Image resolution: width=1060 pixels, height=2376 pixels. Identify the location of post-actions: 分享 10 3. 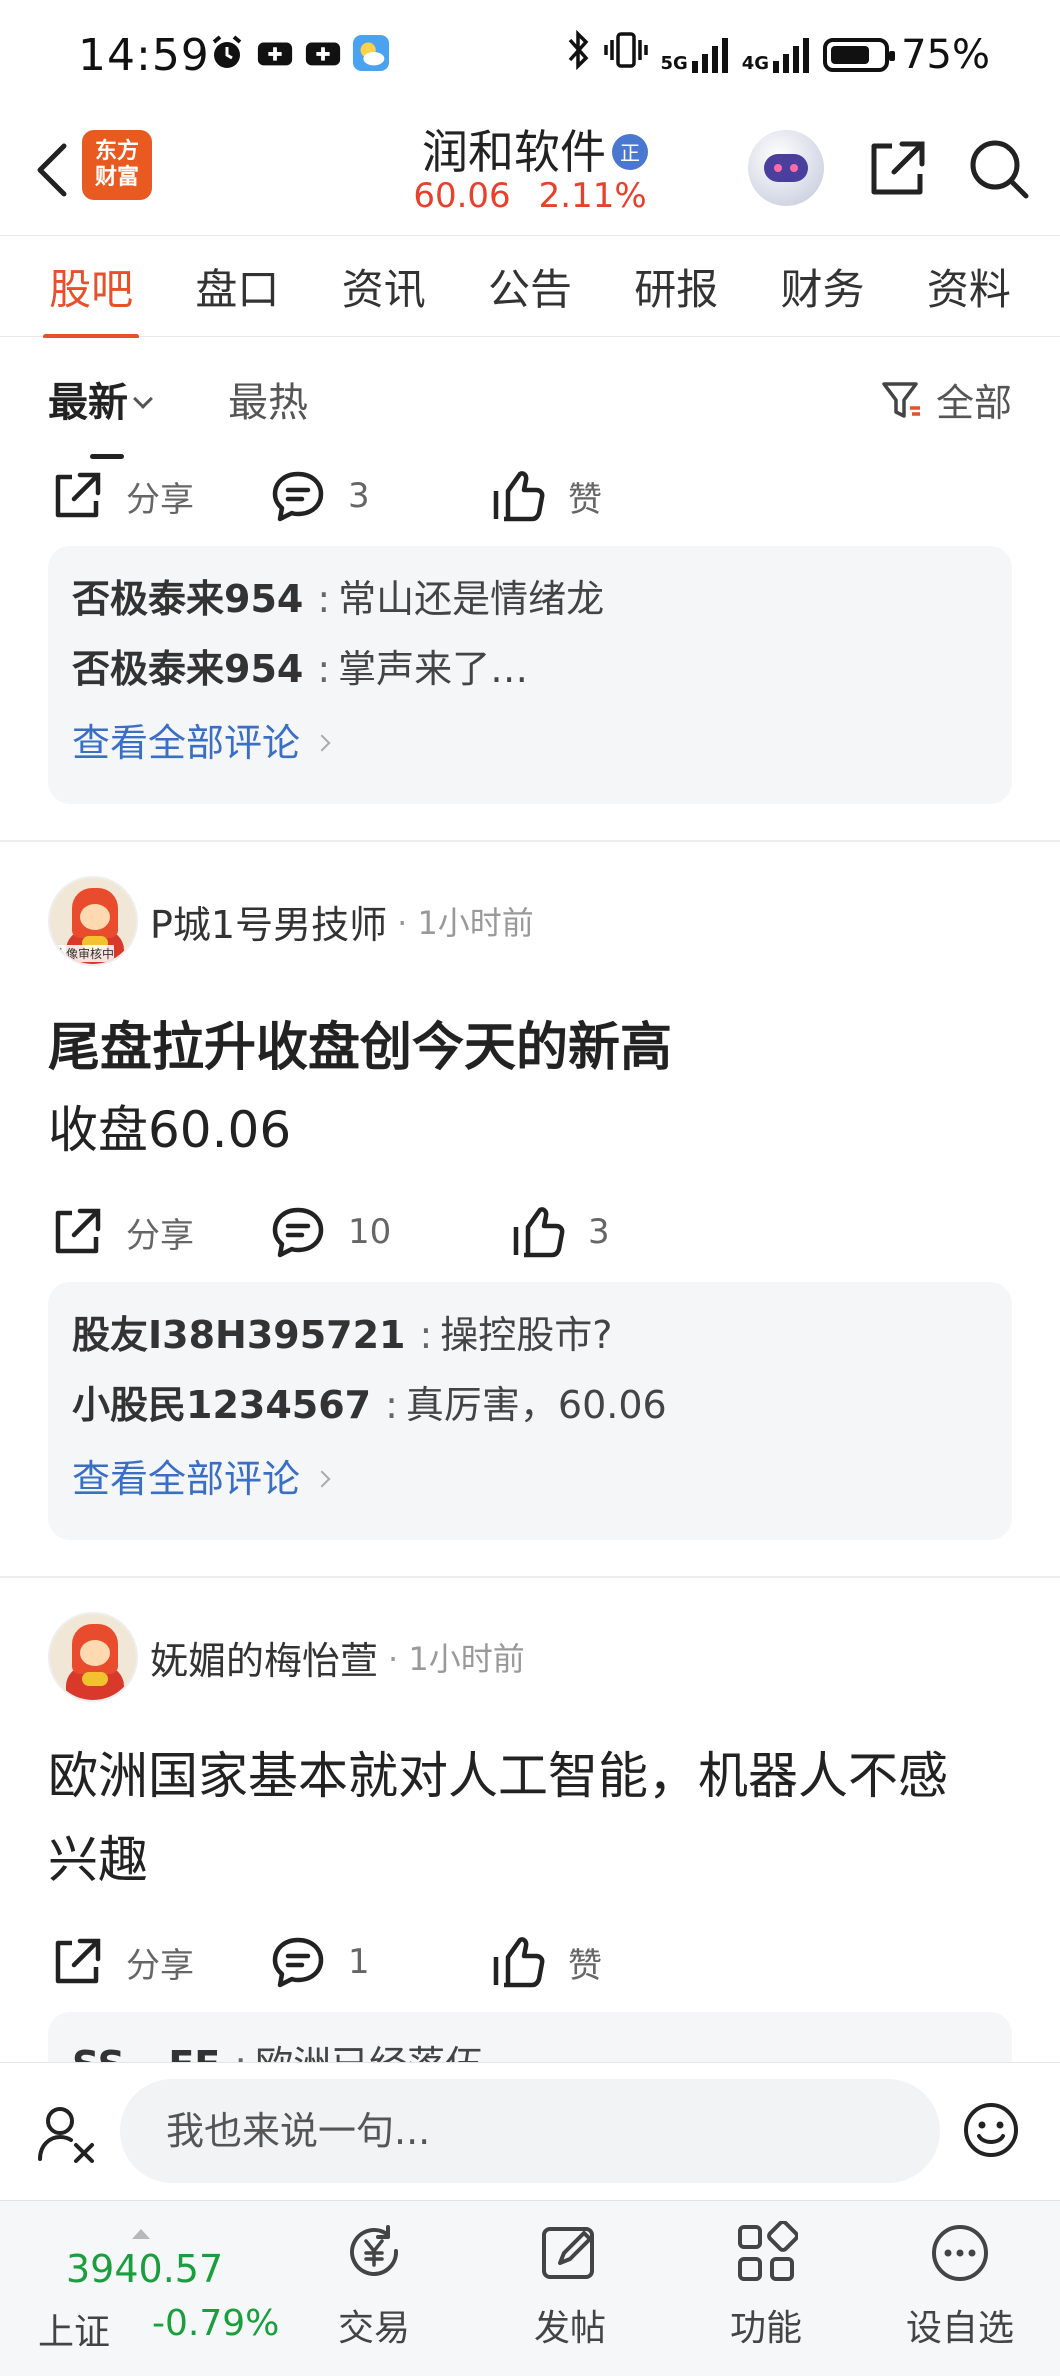
(530, 1232).